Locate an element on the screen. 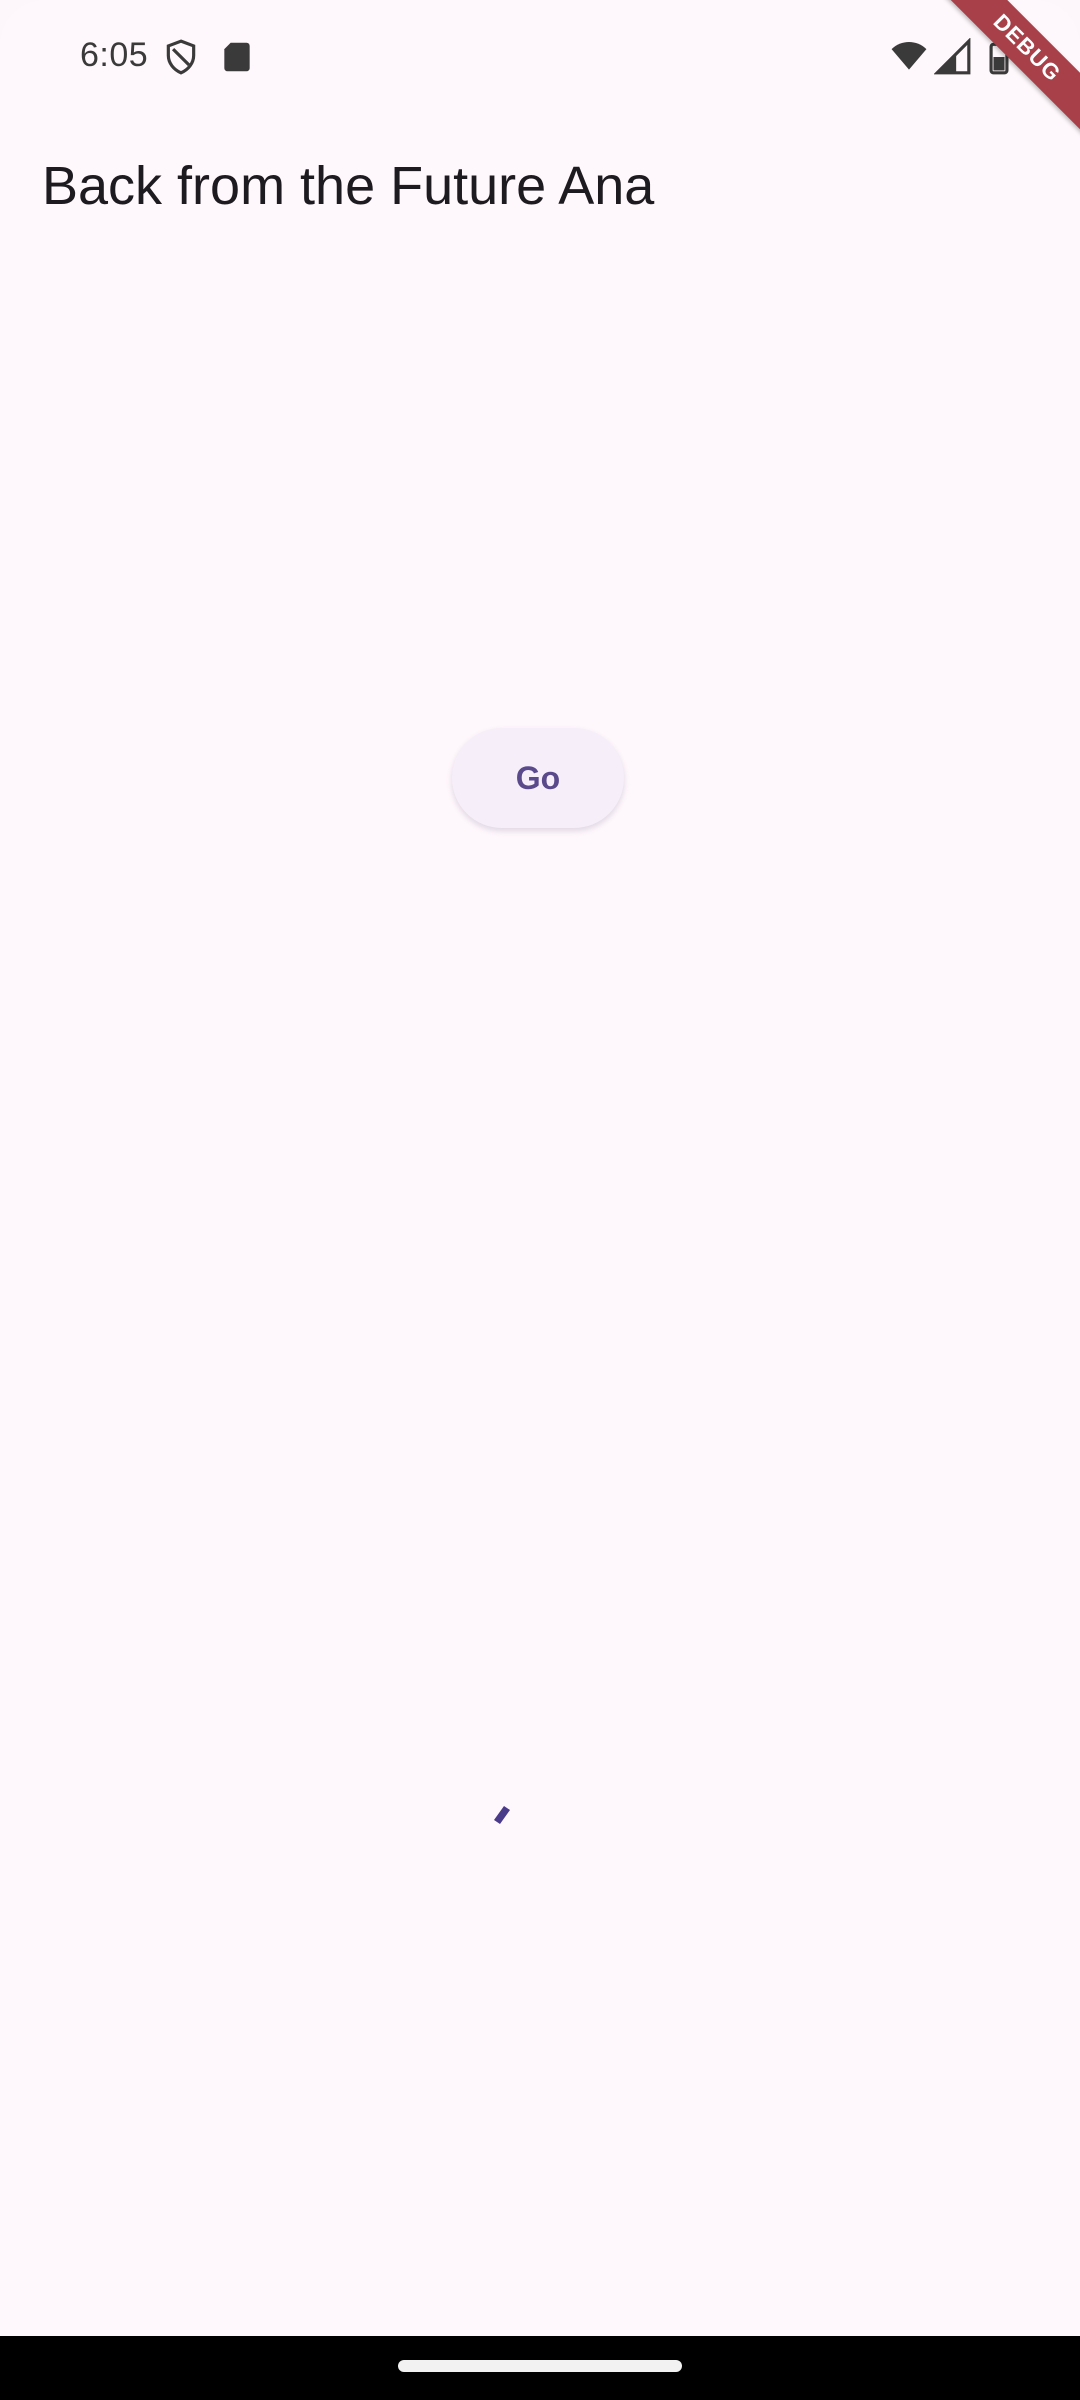 The image size is (1080, 2400). system-navigation-bar is located at coordinates (540, 2368).